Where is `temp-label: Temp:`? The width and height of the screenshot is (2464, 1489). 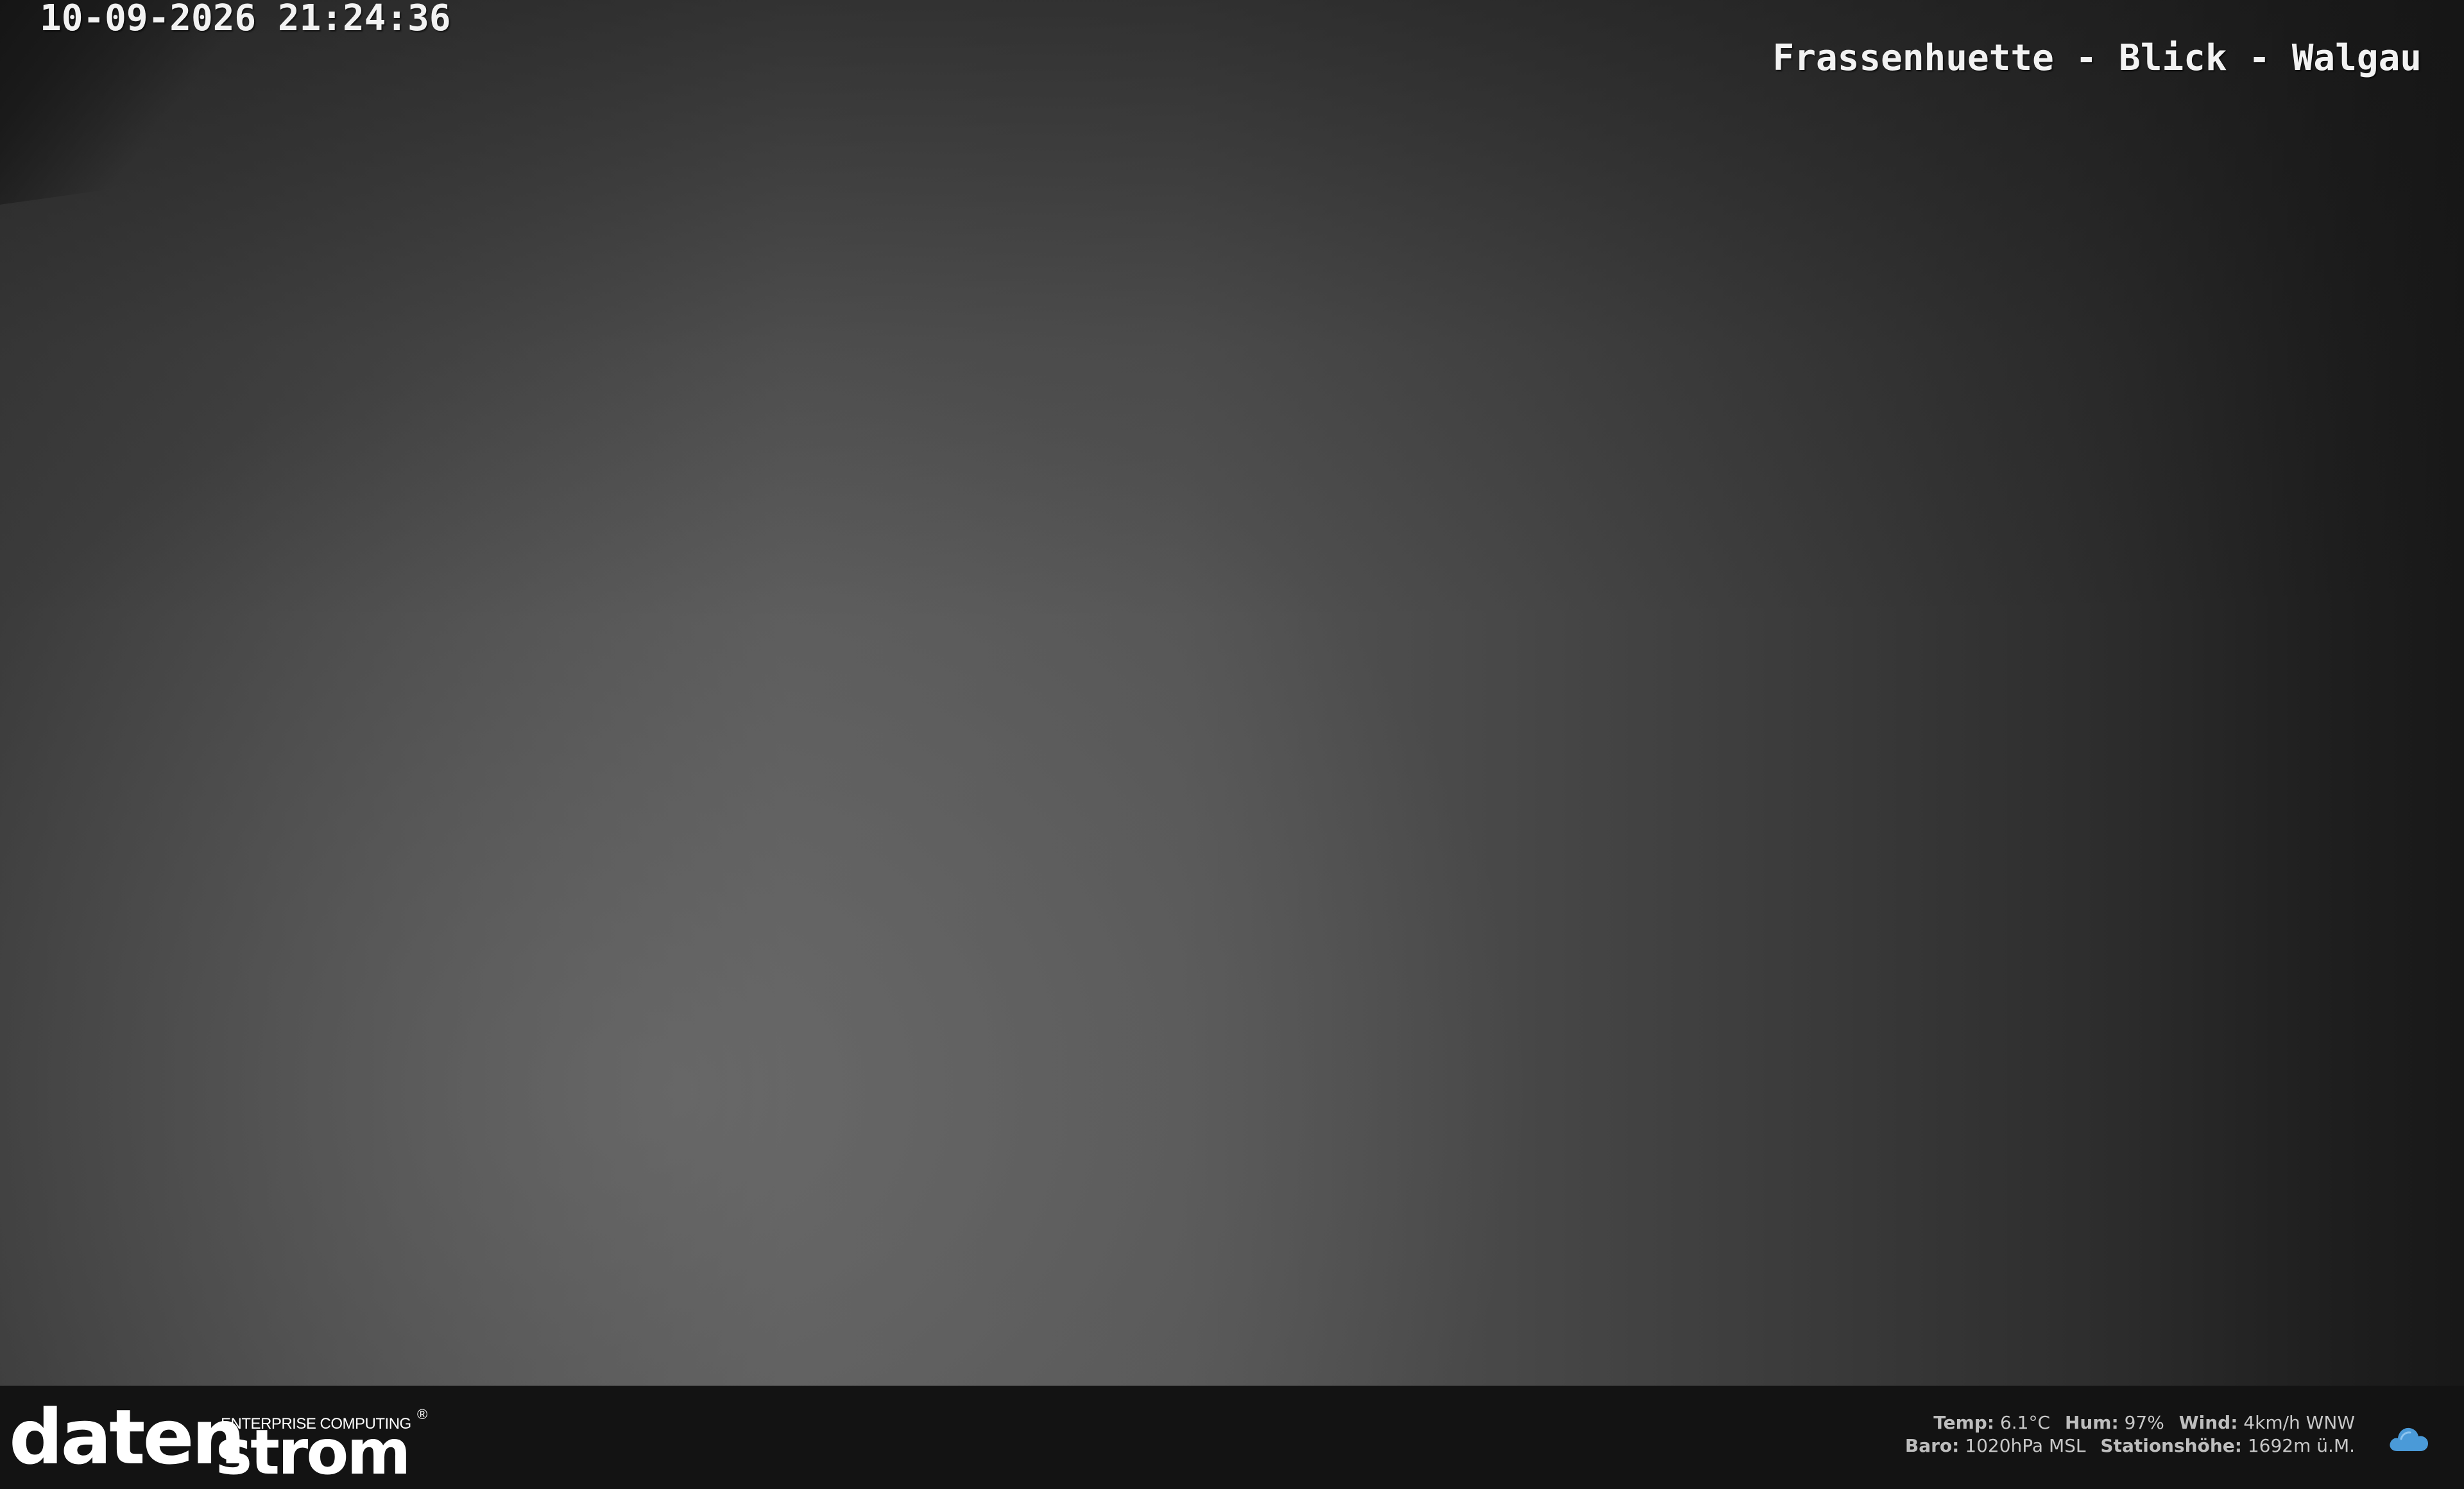 temp-label: Temp: is located at coordinates (1964, 1422).